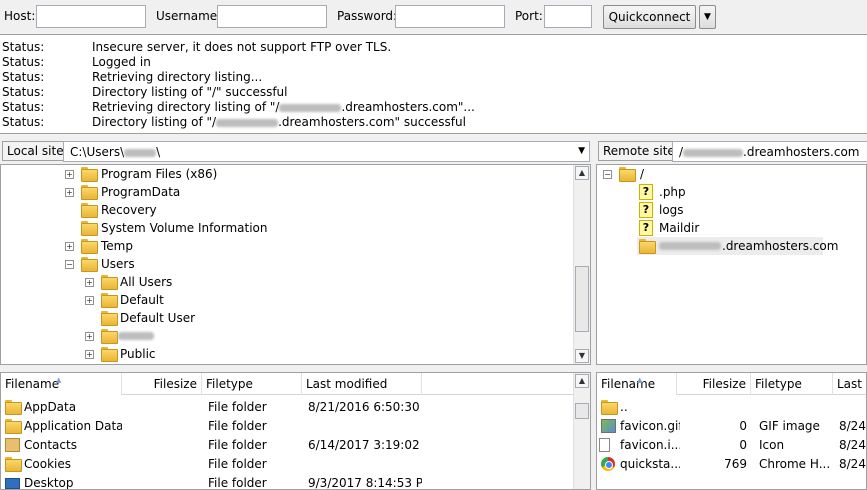 The image size is (867, 490). Describe the element at coordinates (189, 16) in the screenshot. I see `username-label: Username:` at that location.